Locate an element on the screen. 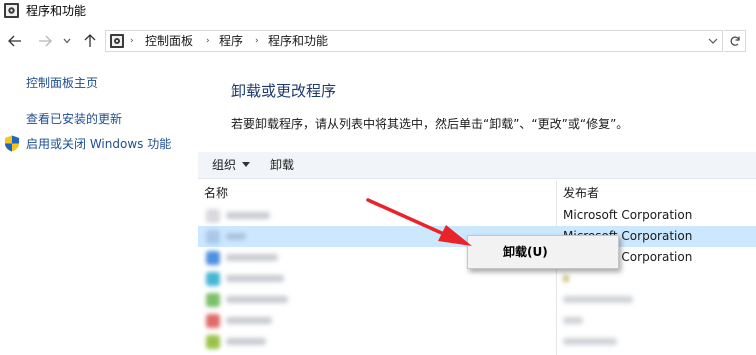  breadcrumb-programs-and-features: 程序和功能 is located at coordinates (298, 41).